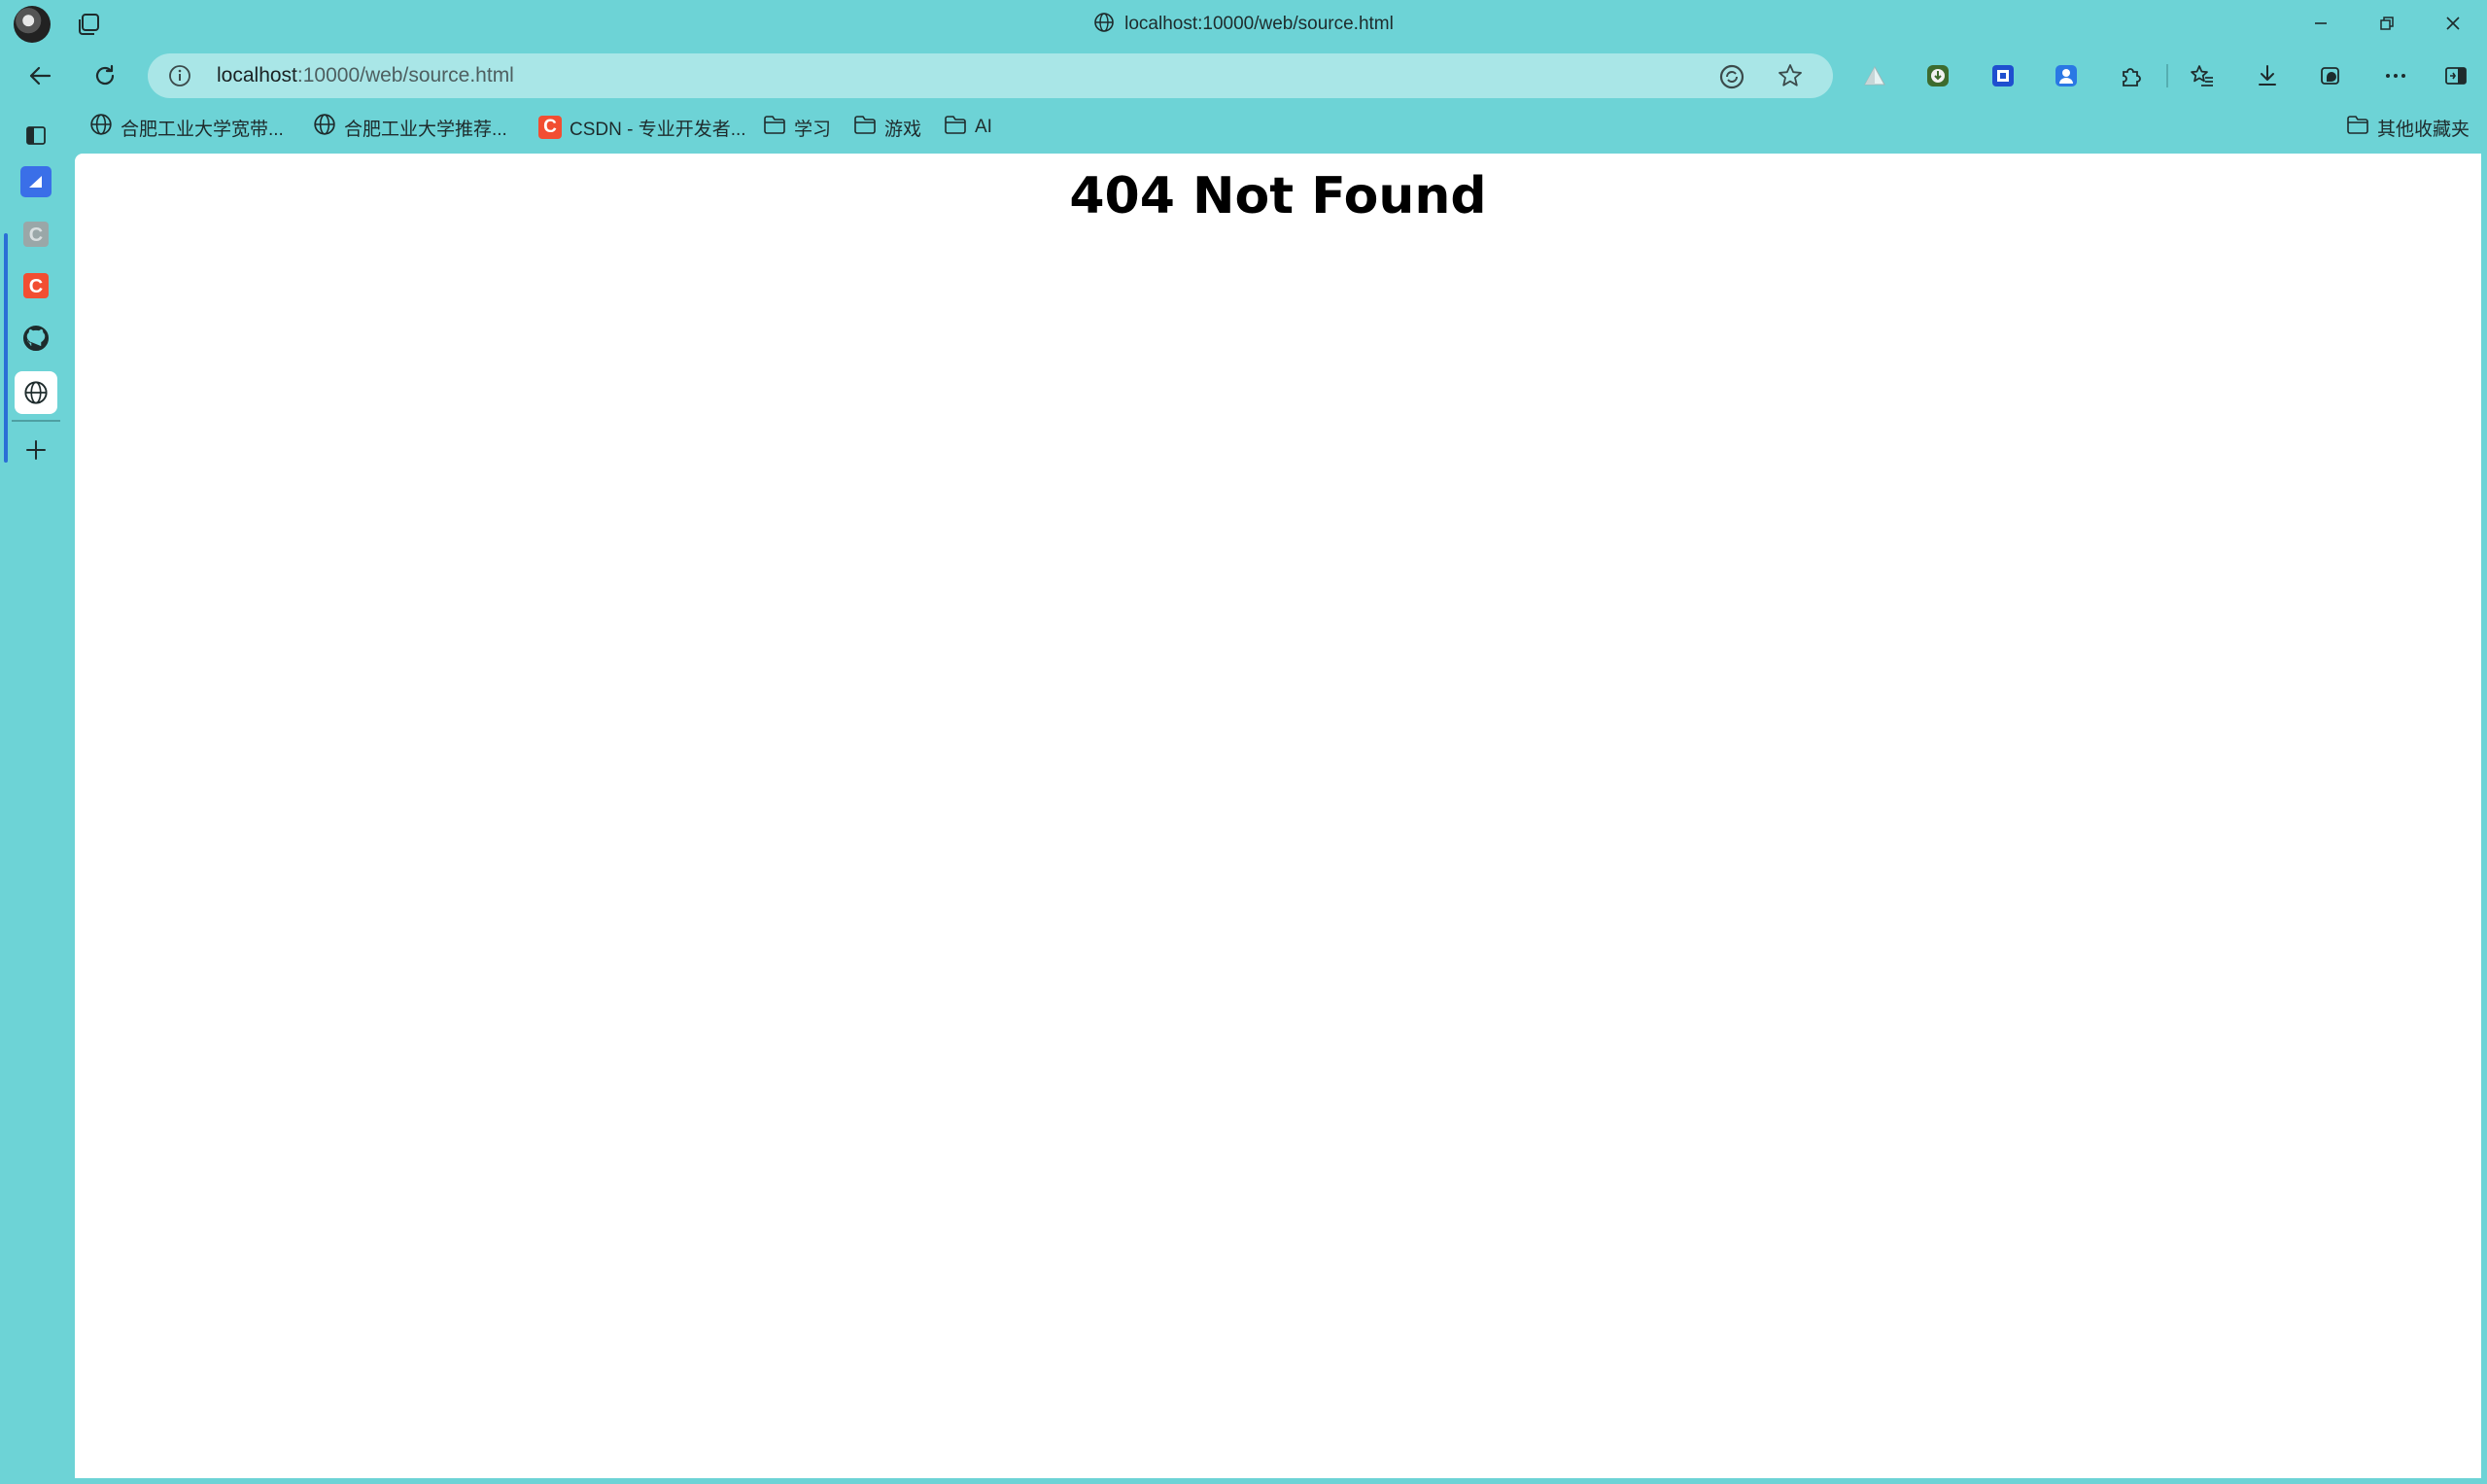 Image resolution: width=2487 pixels, height=1484 pixels. I want to click on window-title: localhost:10000/web/source.html, so click(1243, 25).